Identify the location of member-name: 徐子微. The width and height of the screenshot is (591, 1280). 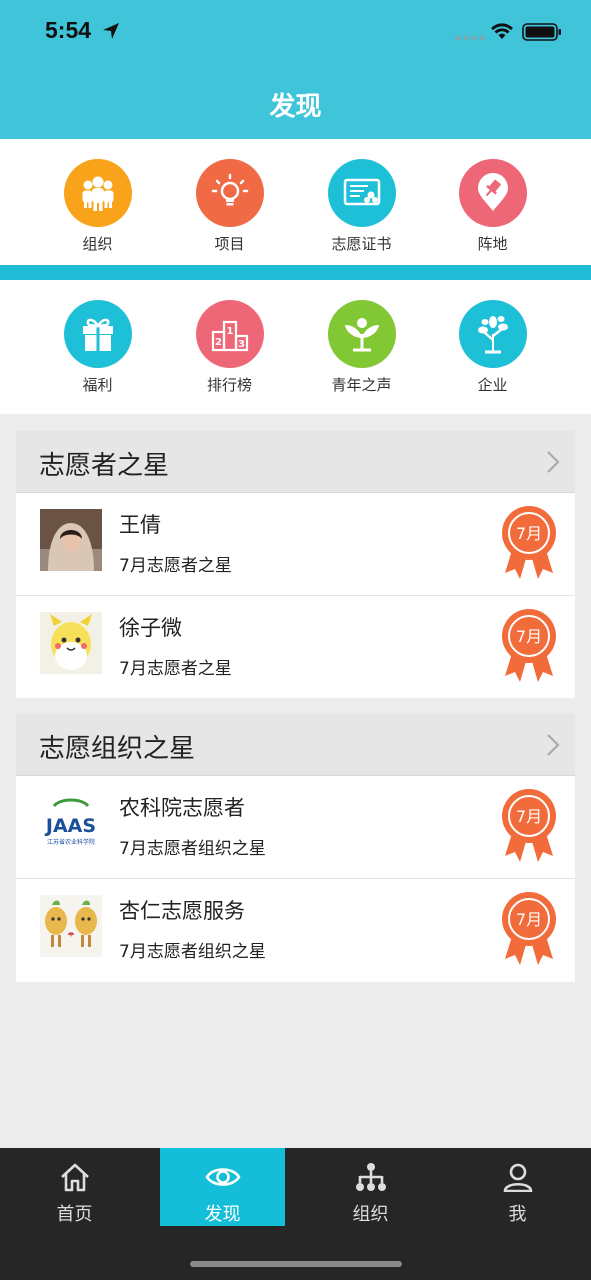
(150, 628).